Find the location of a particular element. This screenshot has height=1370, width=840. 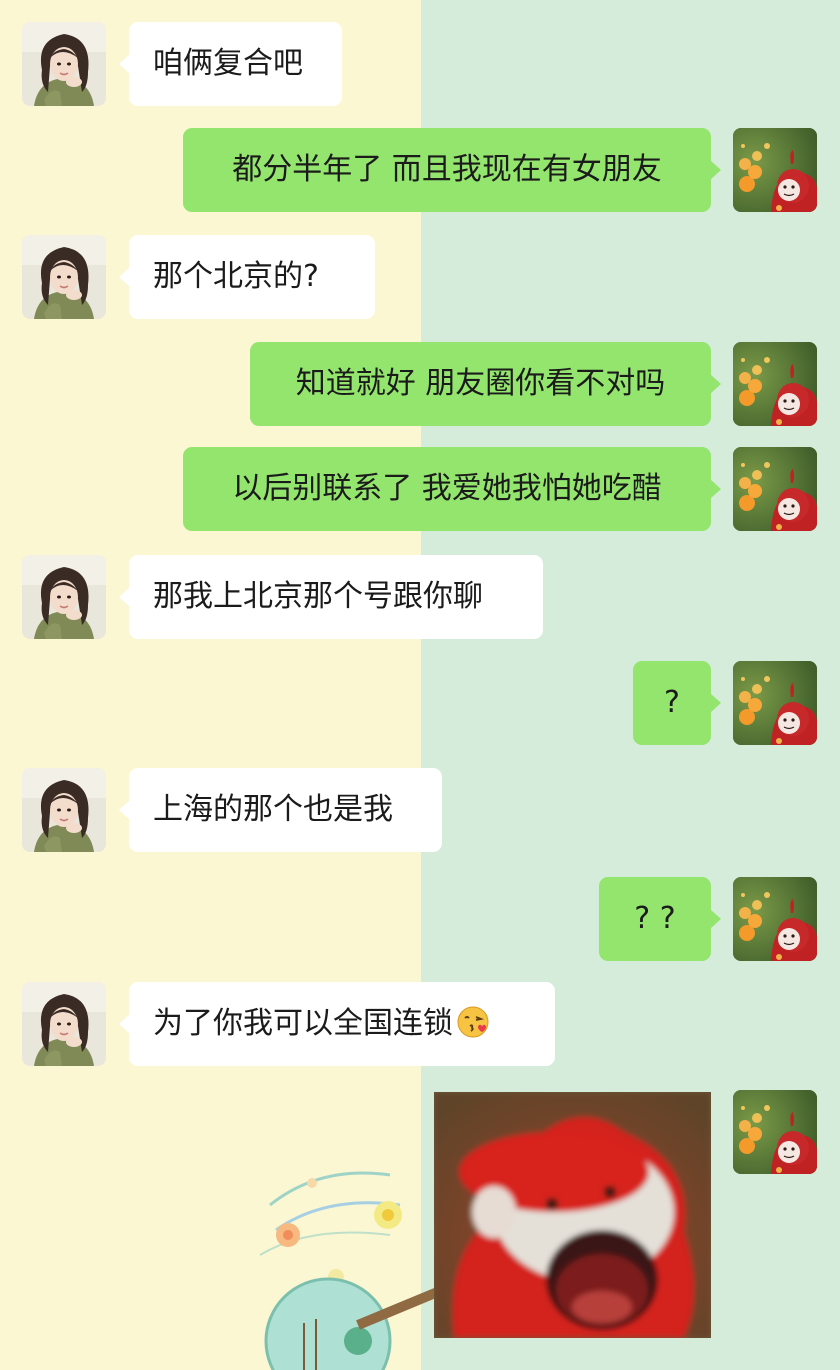

message-text: 以后别联系了 我爱她我怕她吃醋 is located at coordinates (447, 488).